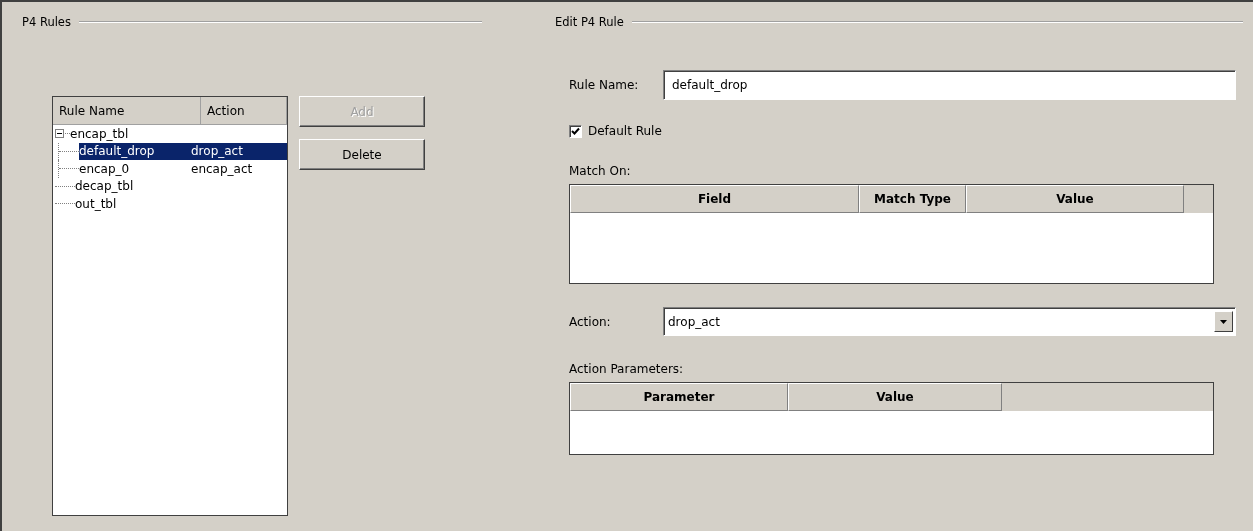 The width and height of the screenshot is (1253, 531). Describe the element at coordinates (181, 204) in the screenshot. I see `tree-item: out_tbl` at that location.